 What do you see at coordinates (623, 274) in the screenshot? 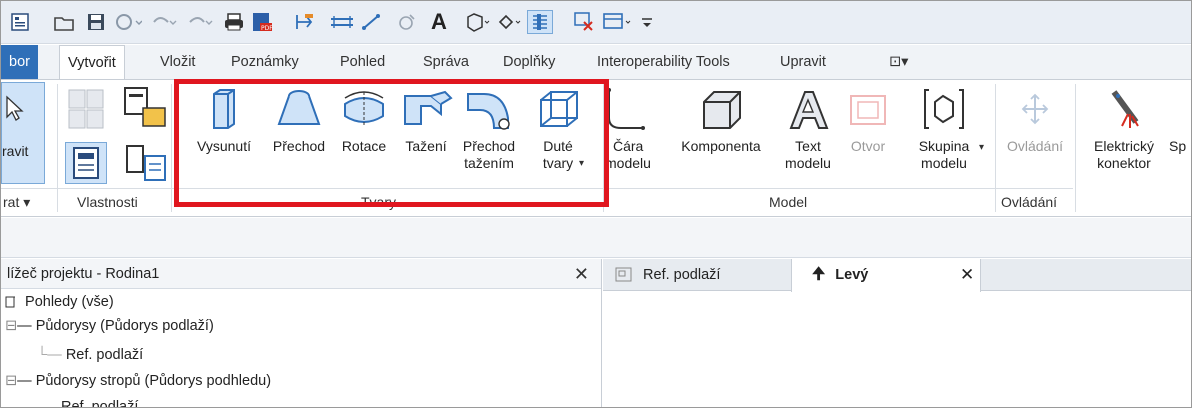
I see `plan-view-icon` at bounding box center [623, 274].